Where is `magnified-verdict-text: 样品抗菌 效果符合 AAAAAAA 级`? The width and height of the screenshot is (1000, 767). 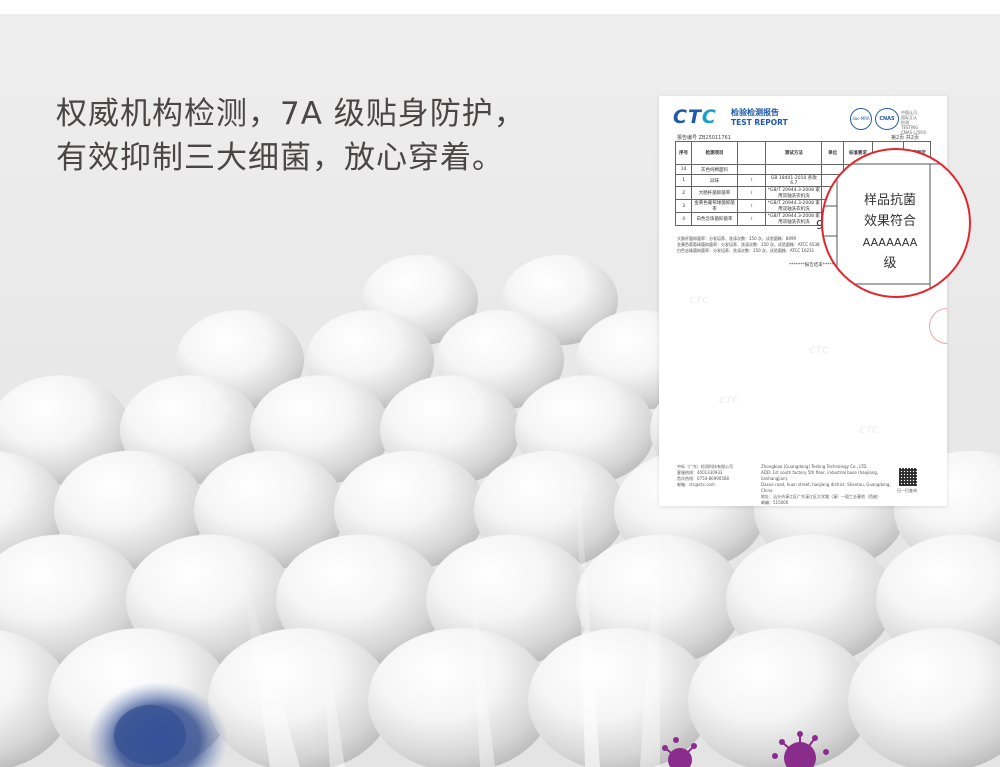
magnified-verdict-text: 样品抗菌 效果符合 AAAAAAA 级 is located at coordinates (890, 232).